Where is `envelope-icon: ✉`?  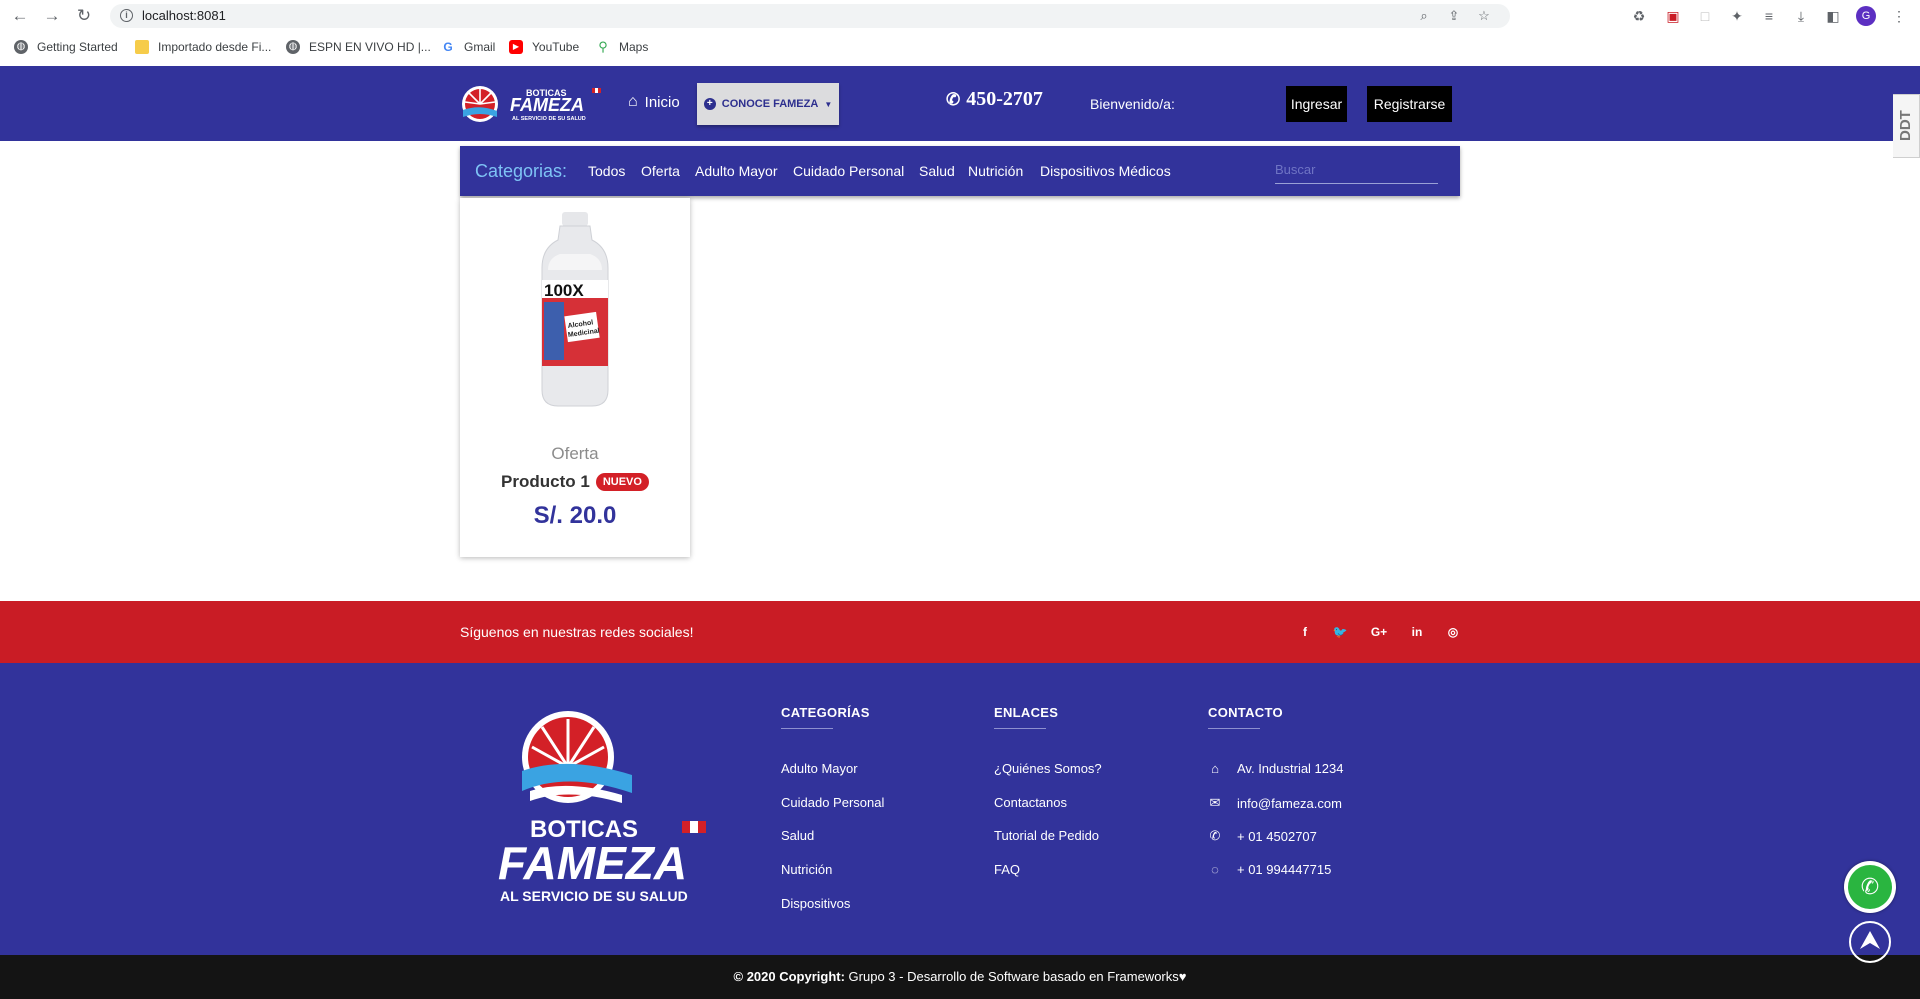
envelope-icon: ✉ is located at coordinates (1215, 802).